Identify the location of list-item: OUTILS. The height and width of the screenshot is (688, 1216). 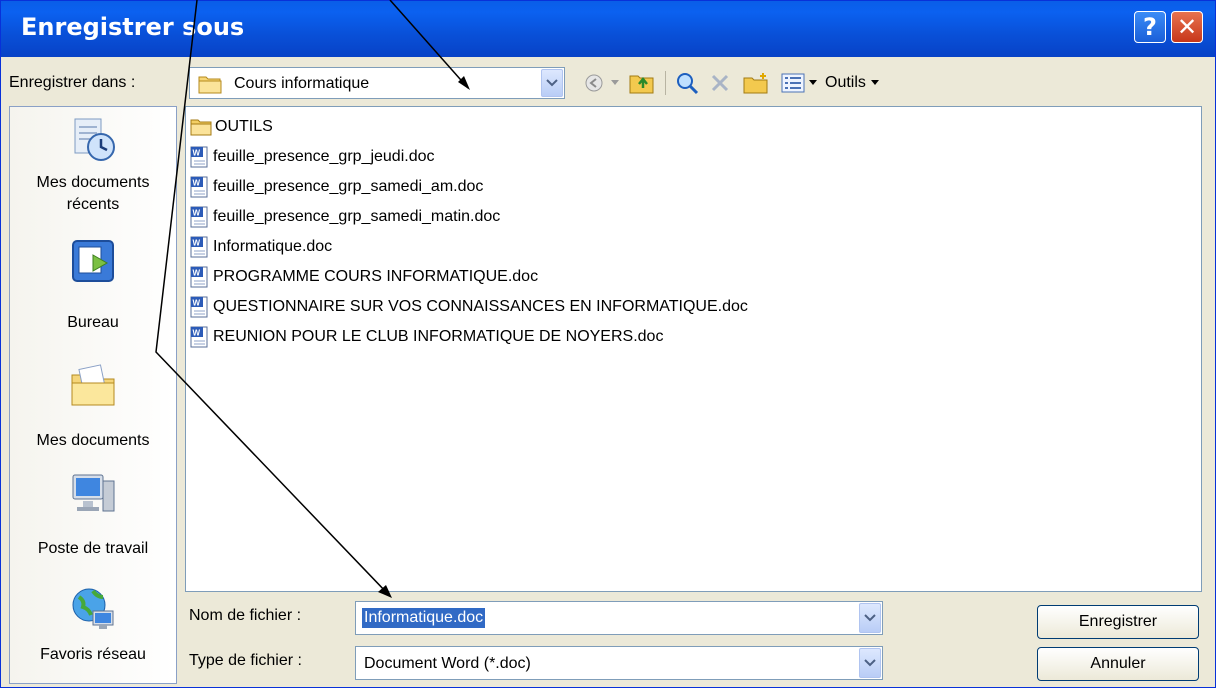
(231, 127).